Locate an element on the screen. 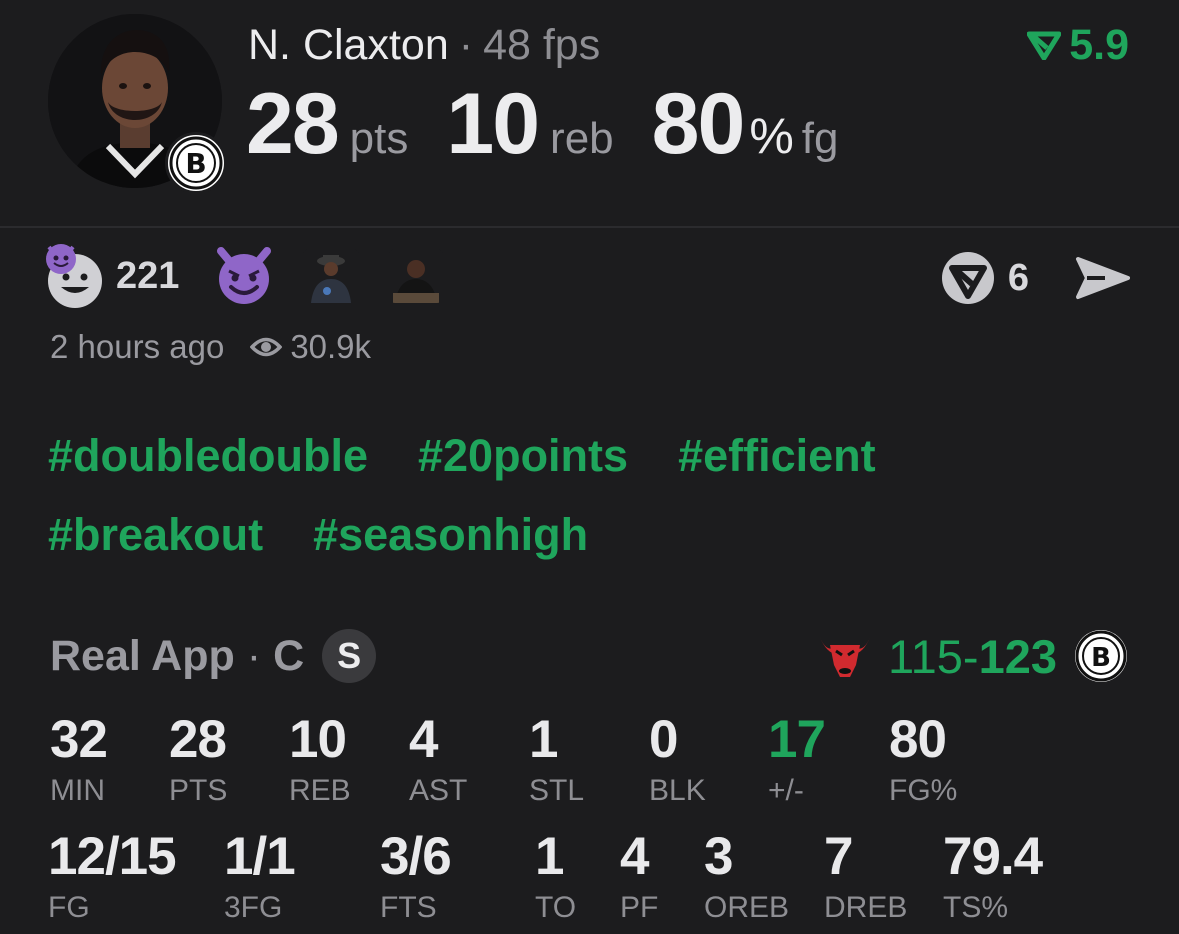 The height and width of the screenshot is (934, 1179). stat-steals: 1 STL is located at coordinates (556, 760).